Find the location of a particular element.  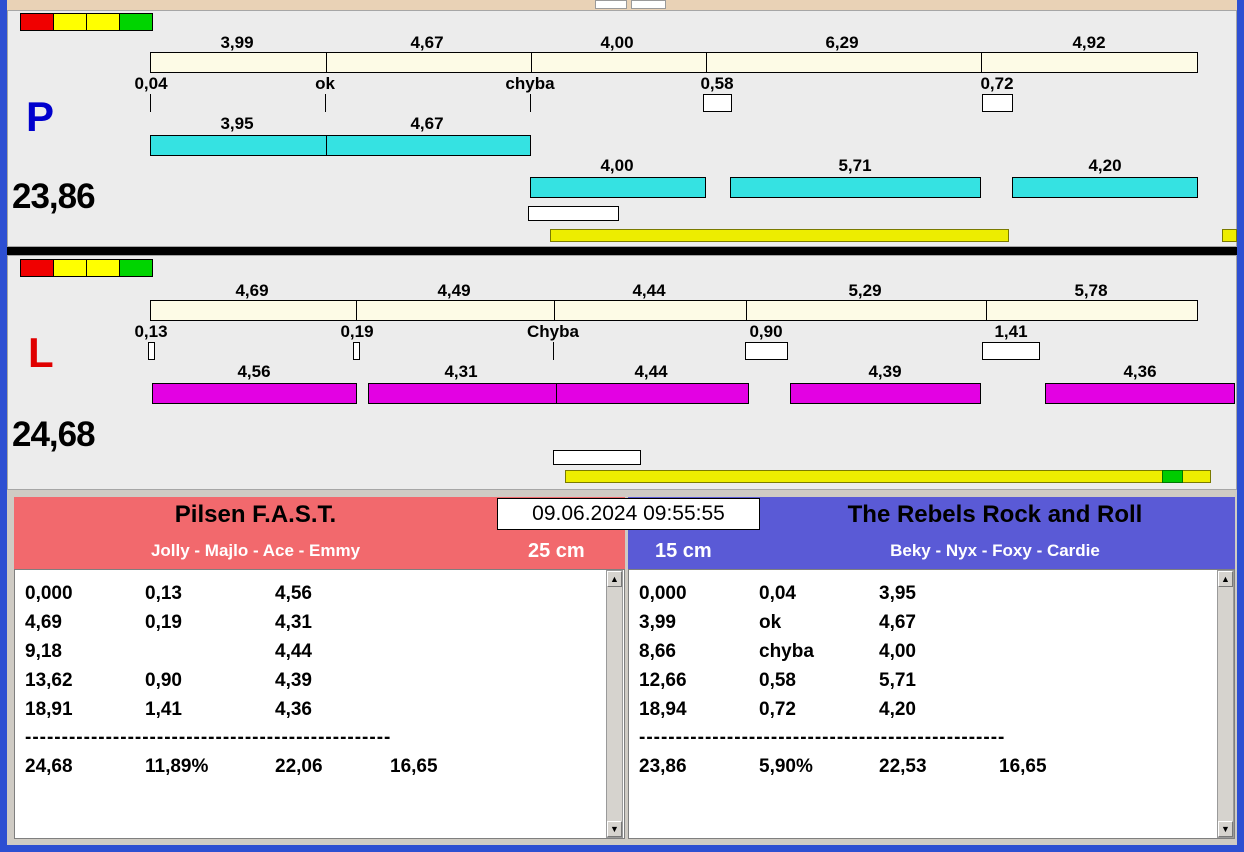

right-table-cell: 3,99 is located at coordinates (657, 622).